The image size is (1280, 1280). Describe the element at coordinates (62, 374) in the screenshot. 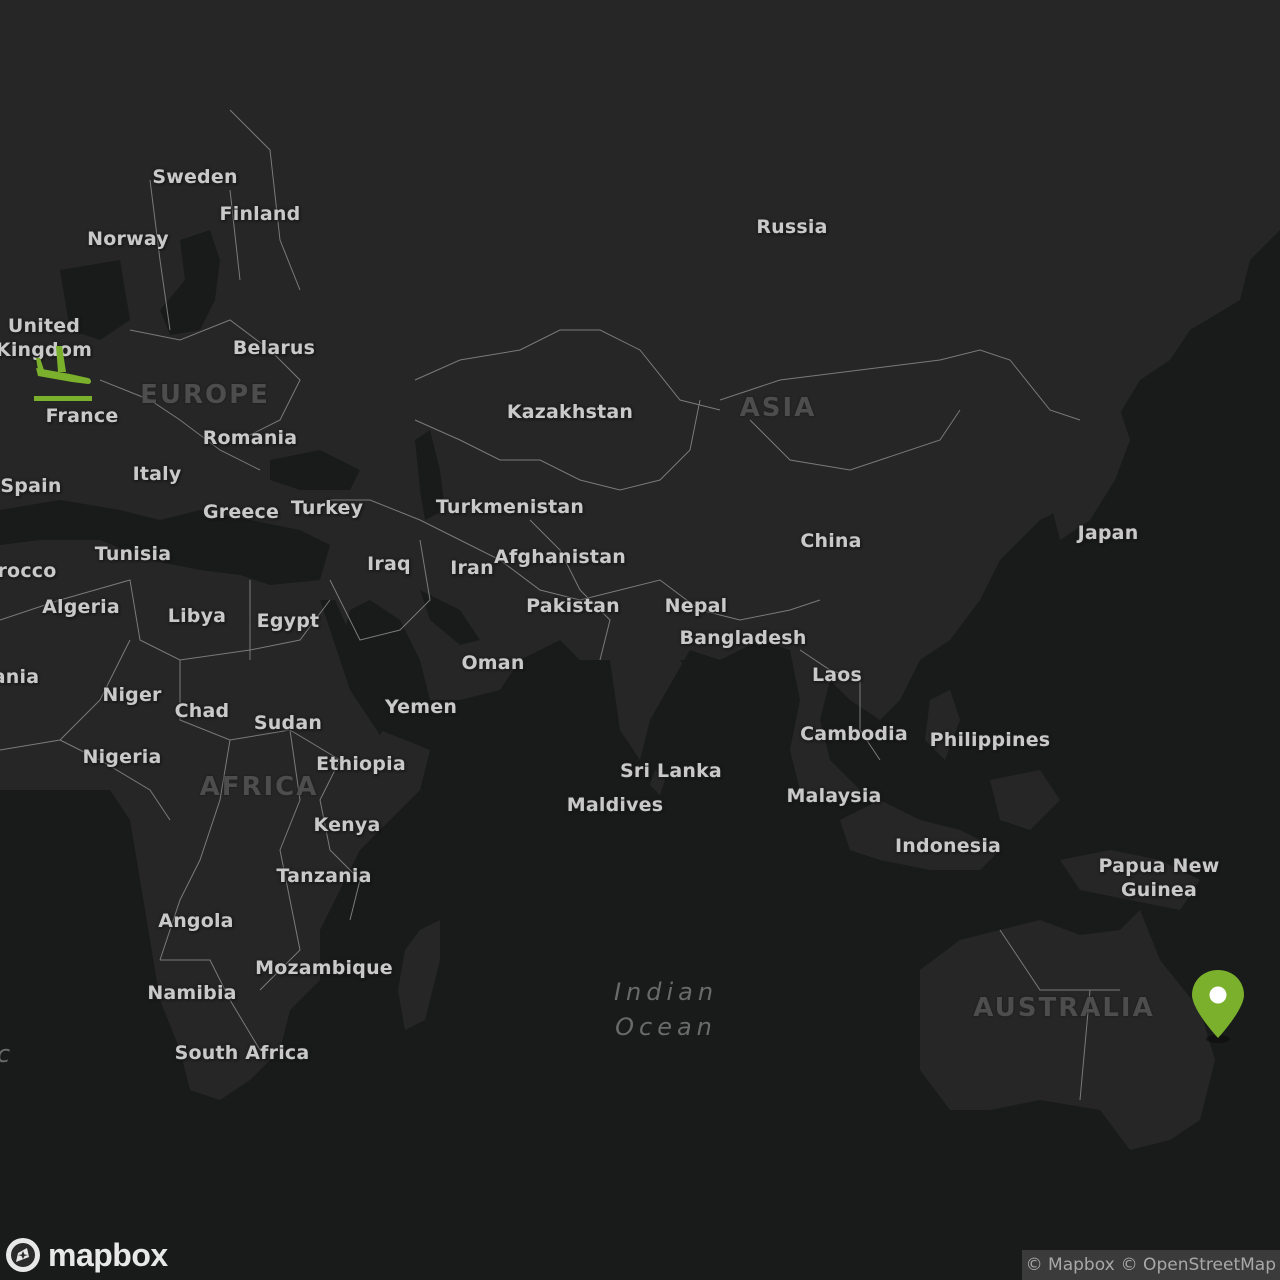

I see `airplane-arrival-icon` at that location.